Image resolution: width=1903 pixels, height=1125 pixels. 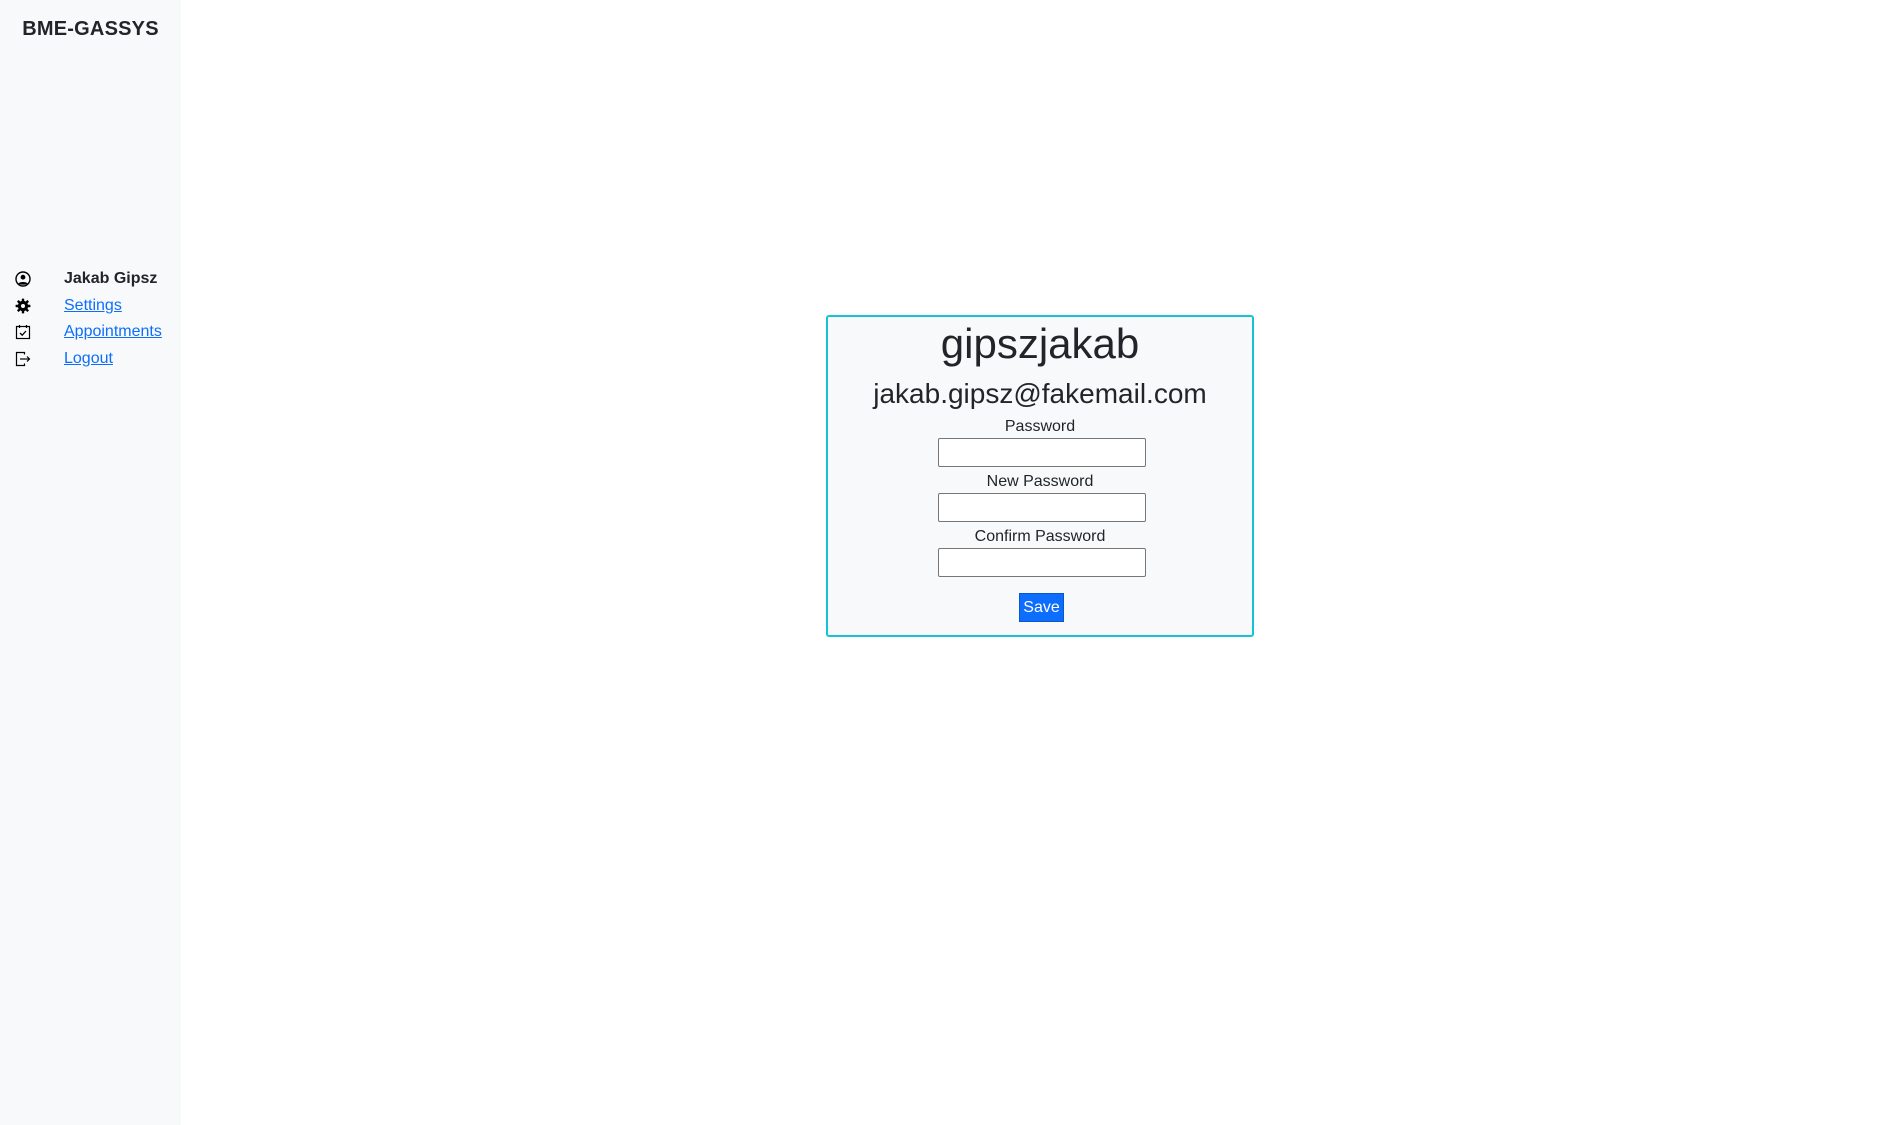 I want to click on brand-title: BME-GASSYS, so click(x=90, y=29).